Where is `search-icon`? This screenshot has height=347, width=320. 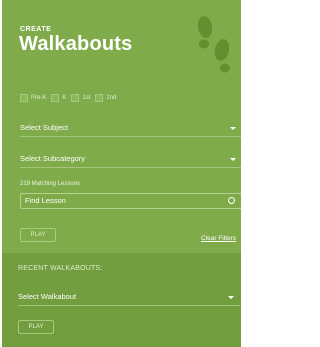 search-icon is located at coordinates (231, 200).